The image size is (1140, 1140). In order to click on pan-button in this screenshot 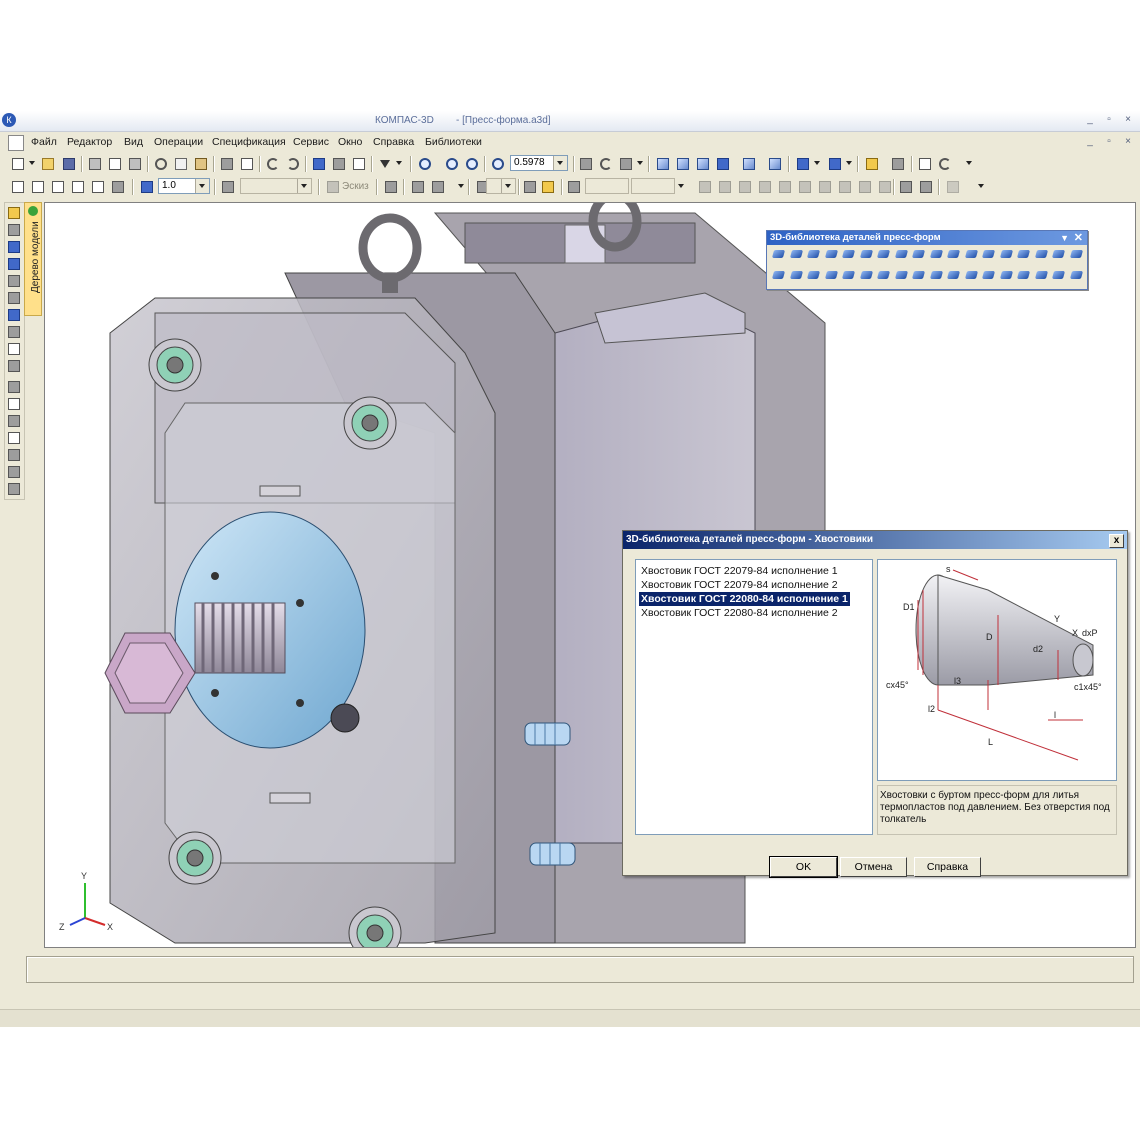, I will do `click(586, 164)`.